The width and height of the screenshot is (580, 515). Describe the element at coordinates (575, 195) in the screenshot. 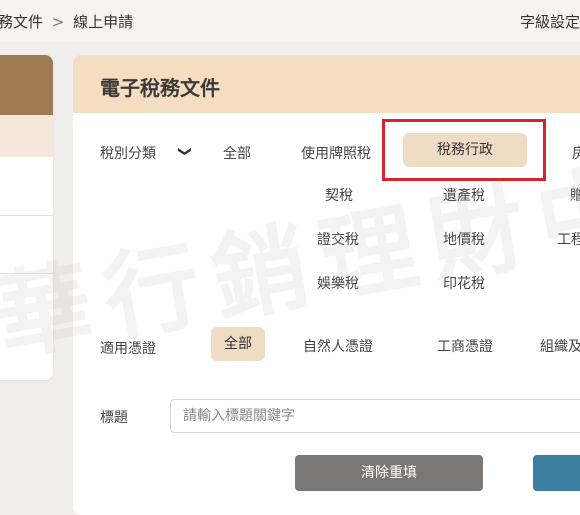

I see `tax-option-gift: 贈` at that location.